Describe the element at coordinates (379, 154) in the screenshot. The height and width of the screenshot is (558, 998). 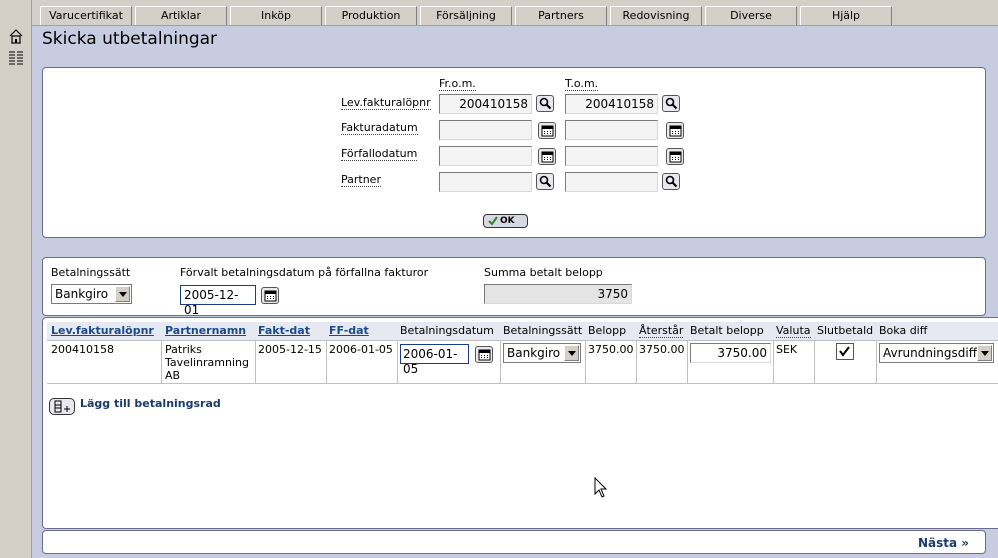
I see `filter-label-due-date: Förfallodatum` at that location.